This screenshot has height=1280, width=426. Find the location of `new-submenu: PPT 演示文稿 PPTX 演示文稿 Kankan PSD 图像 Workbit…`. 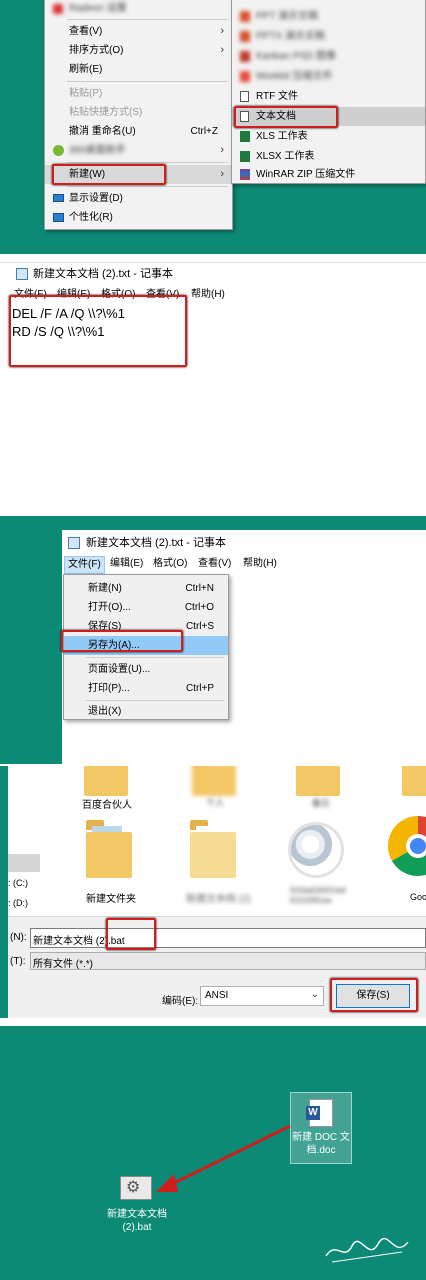

new-submenu: PPT 演示文稿 PPTX 演示文稿 Kankan PSD 图像 Workbit… is located at coordinates (328, 92).